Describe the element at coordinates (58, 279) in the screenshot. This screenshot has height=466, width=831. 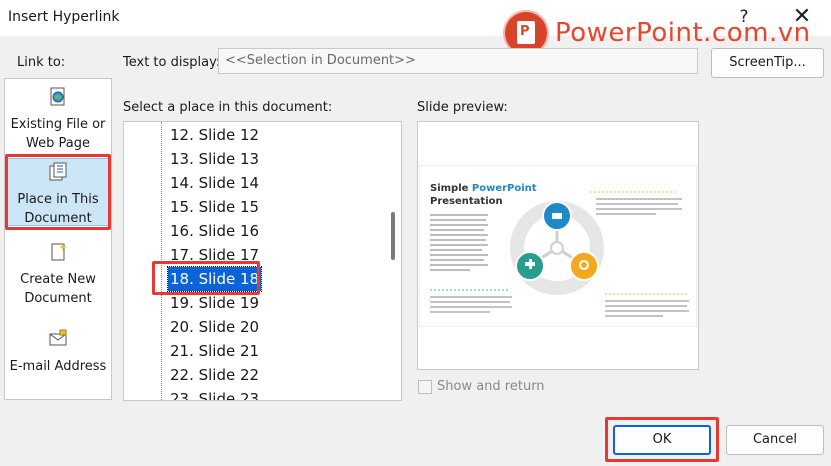
I see `link-create-line1: Create New` at that location.